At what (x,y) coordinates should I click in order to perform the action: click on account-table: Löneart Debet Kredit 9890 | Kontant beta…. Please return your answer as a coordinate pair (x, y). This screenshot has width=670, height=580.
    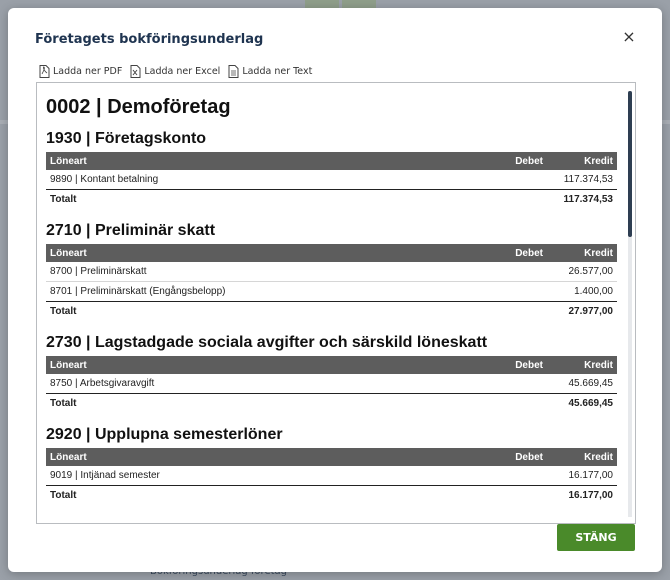
    Looking at the image, I should click on (331, 180).